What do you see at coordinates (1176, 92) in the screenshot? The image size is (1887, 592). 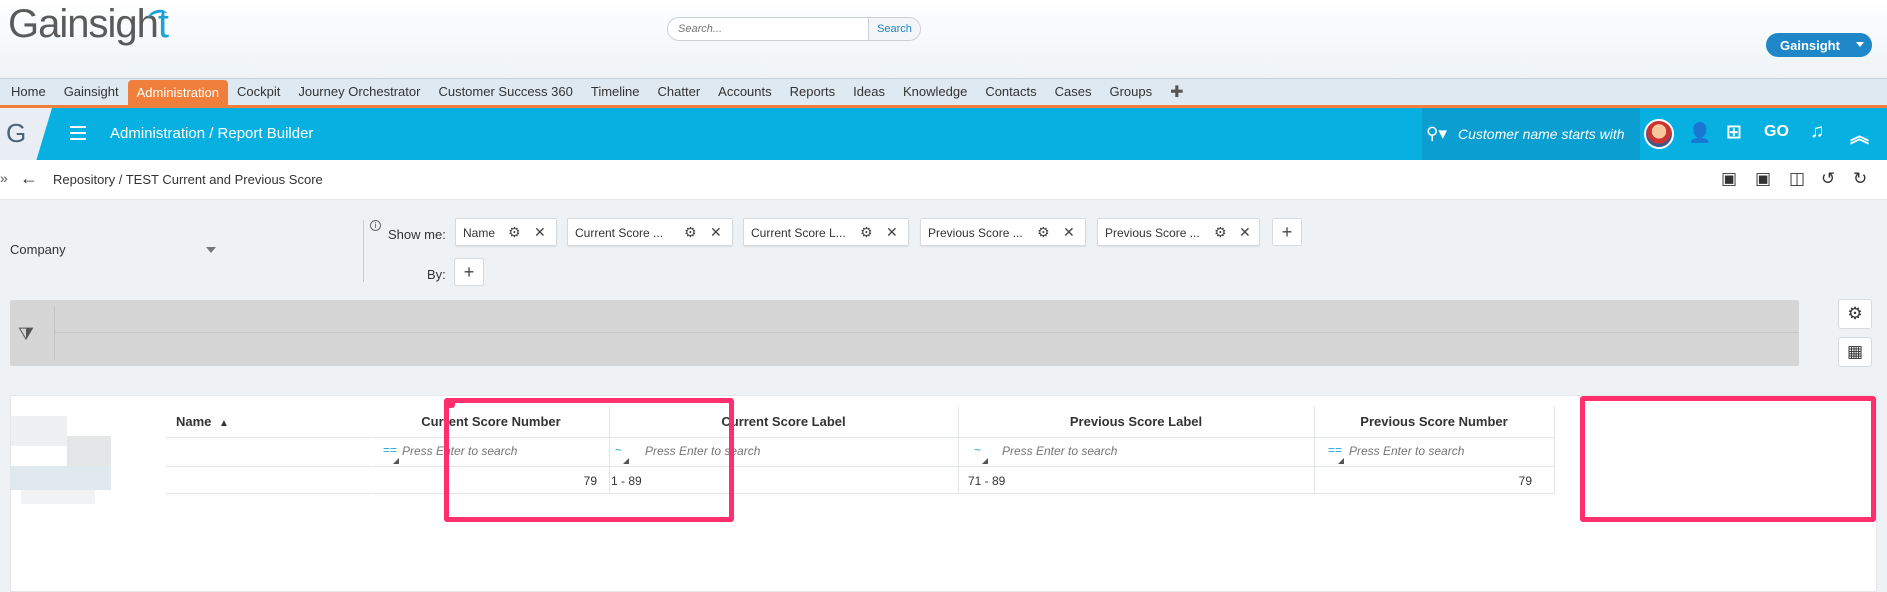 I see `add-tab-icon: ✚` at bounding box center [1176, 92].